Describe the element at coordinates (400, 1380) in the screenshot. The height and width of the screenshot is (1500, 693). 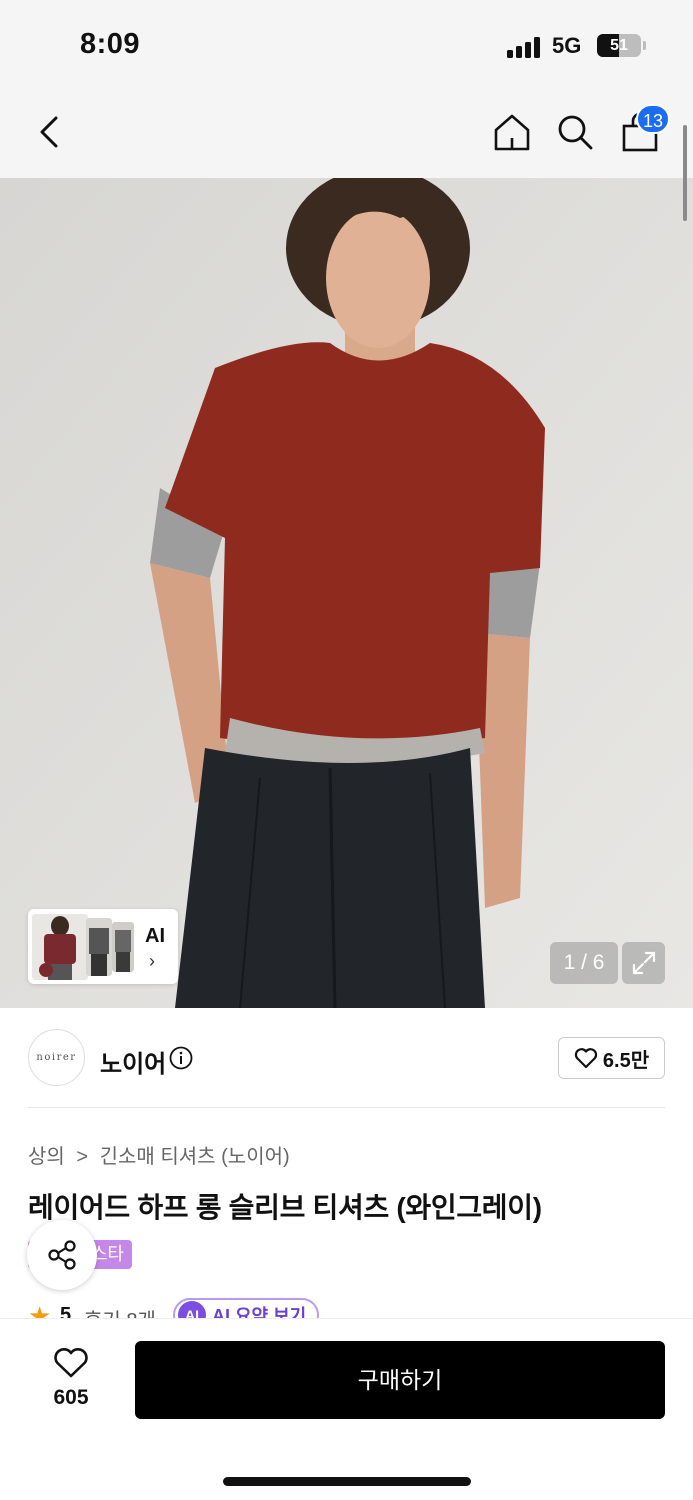
I see `buy-button: 구매하기` at that location.